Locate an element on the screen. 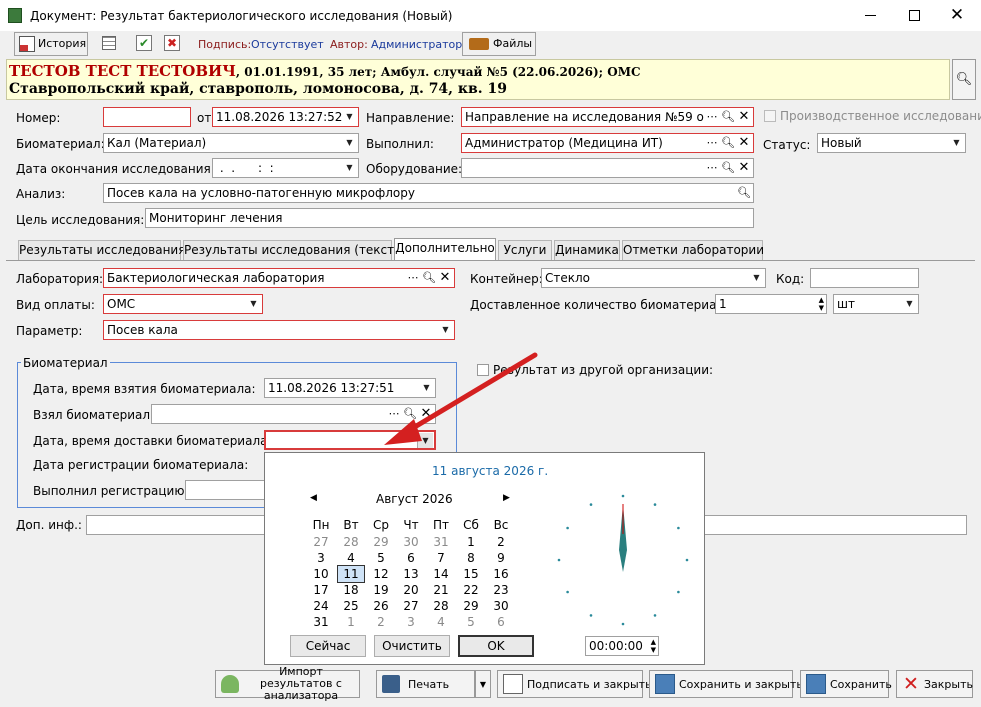 The image size is (981, 707). calendar-day: 3 is located at coordinates (411, 622).